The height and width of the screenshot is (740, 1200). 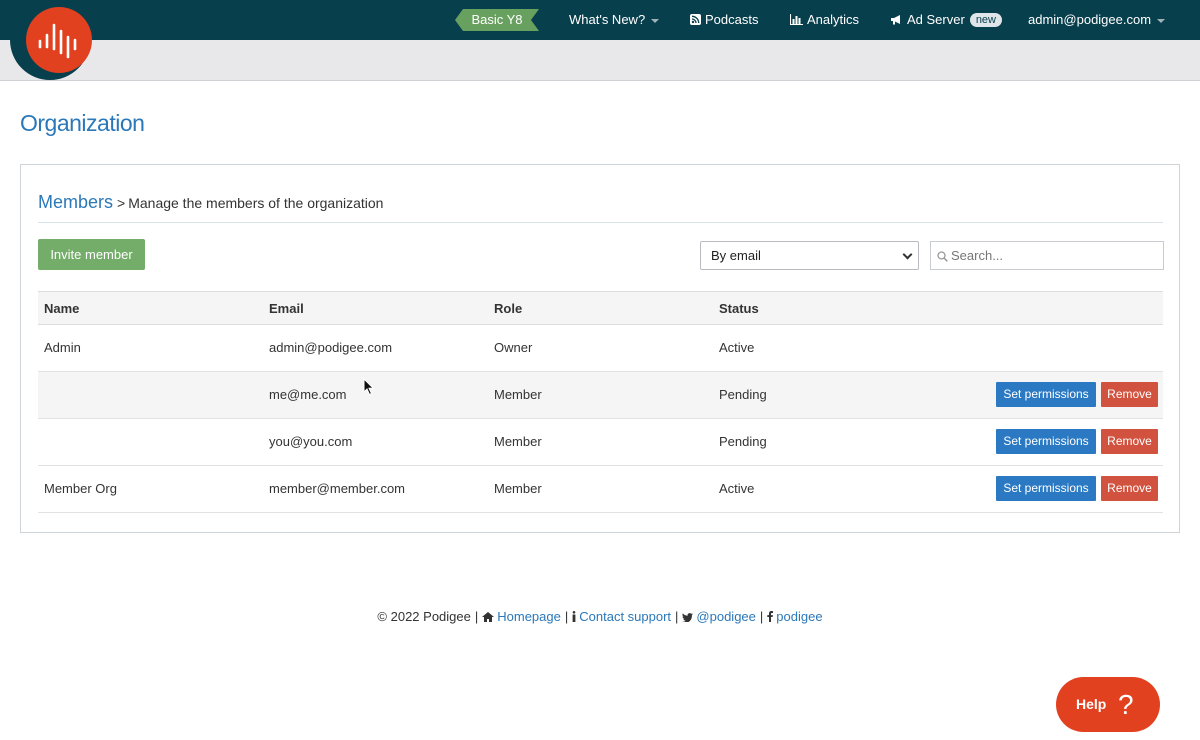 What do you see at coordinates (80, 488) in the screenshot?
I see `member-name: Member Org` at bounding box center [80, 488].